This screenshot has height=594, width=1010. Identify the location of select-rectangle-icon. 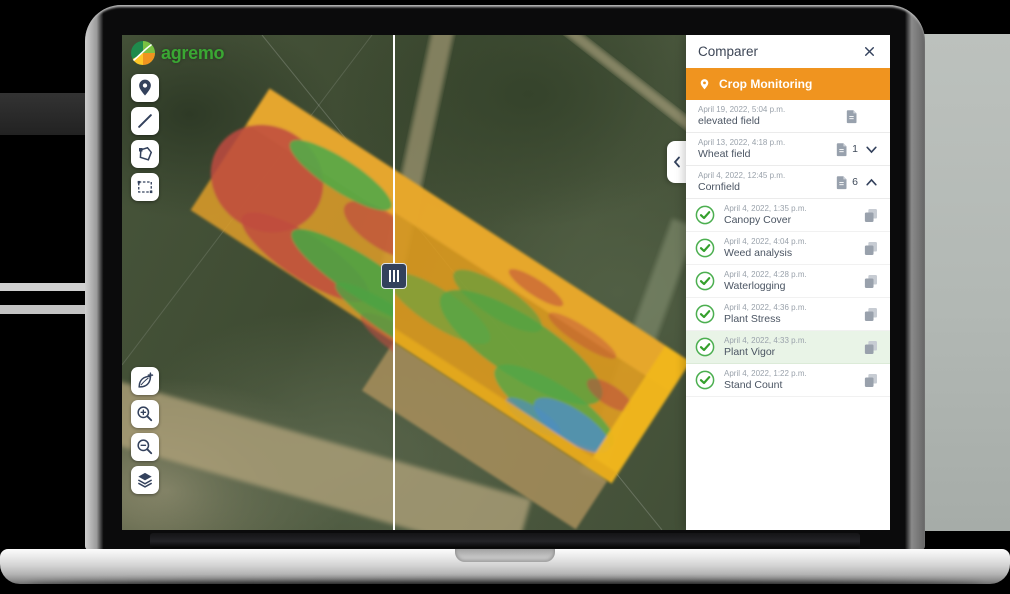
(145, 187).